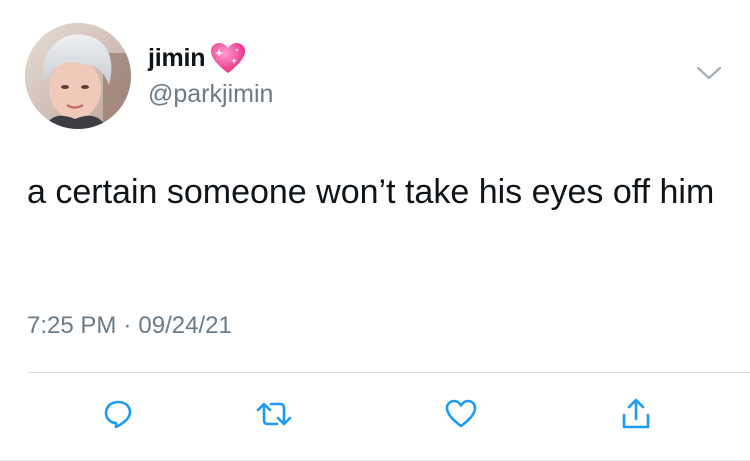 Image resolution: width=750 pixels, height=461 pixels. I want to click on sparkling-heart-icon, so click(228, 58).